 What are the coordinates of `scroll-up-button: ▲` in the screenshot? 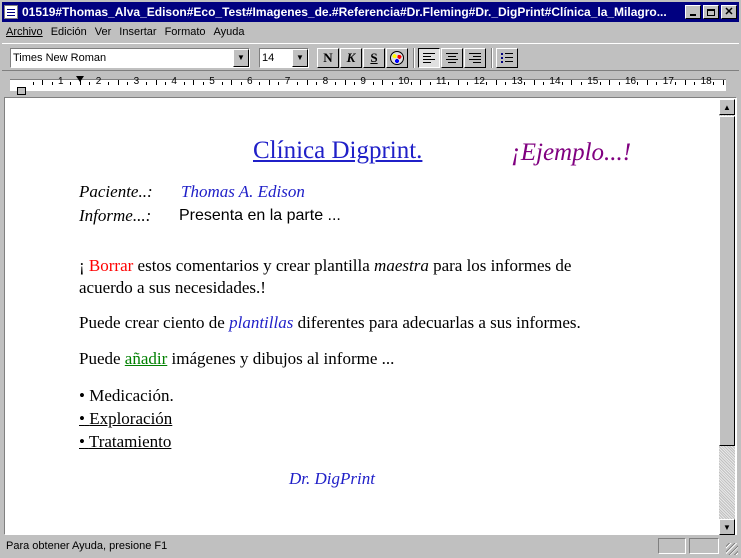 It's located at (727, 107).